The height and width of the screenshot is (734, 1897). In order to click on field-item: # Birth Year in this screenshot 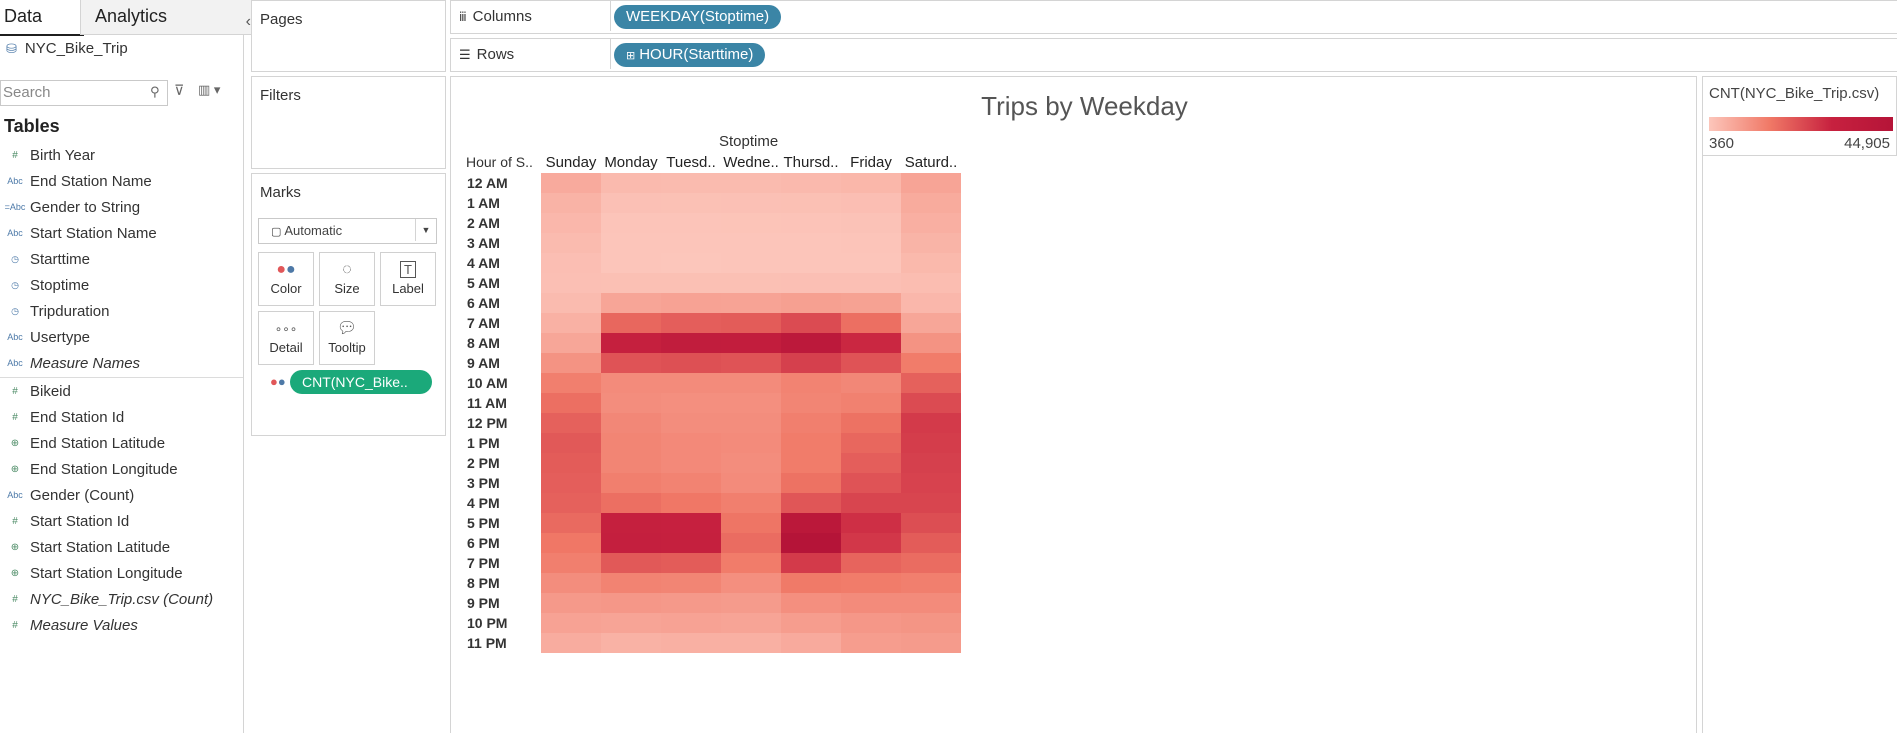, I will do `click(121, 155)`.